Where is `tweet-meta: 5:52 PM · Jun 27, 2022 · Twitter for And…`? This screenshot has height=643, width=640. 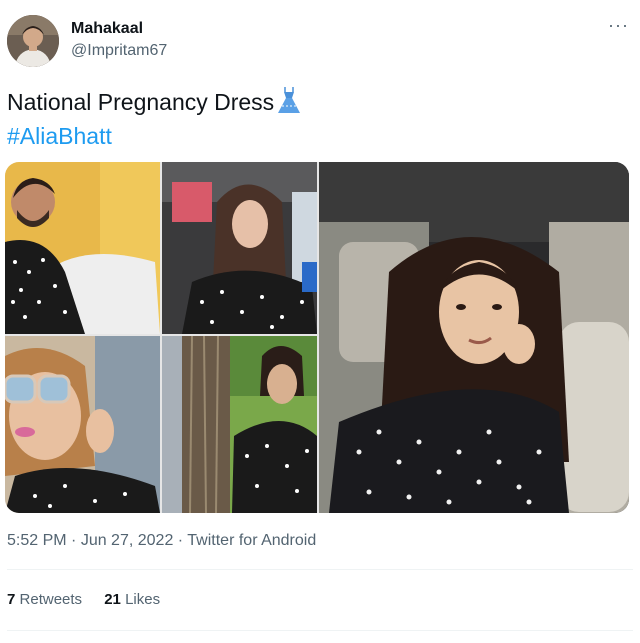
tweet-meta: 5:52 PM · Jun 27, 2022 · Twitter for And… is located at coordinates (161, 541).